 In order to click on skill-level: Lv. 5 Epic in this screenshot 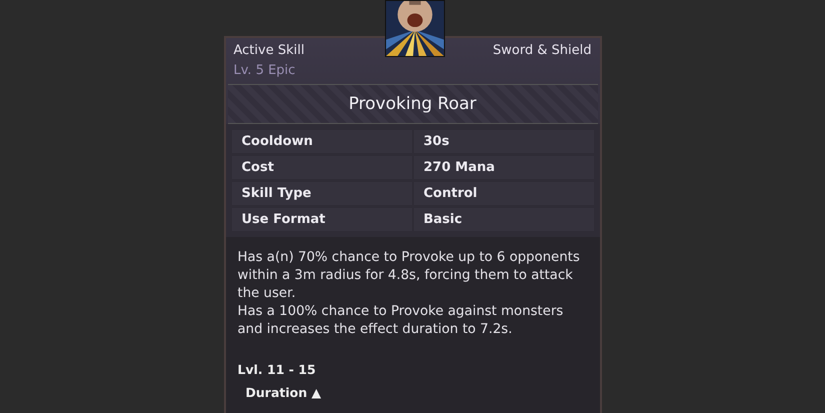, I will do `click(265, 70)`.